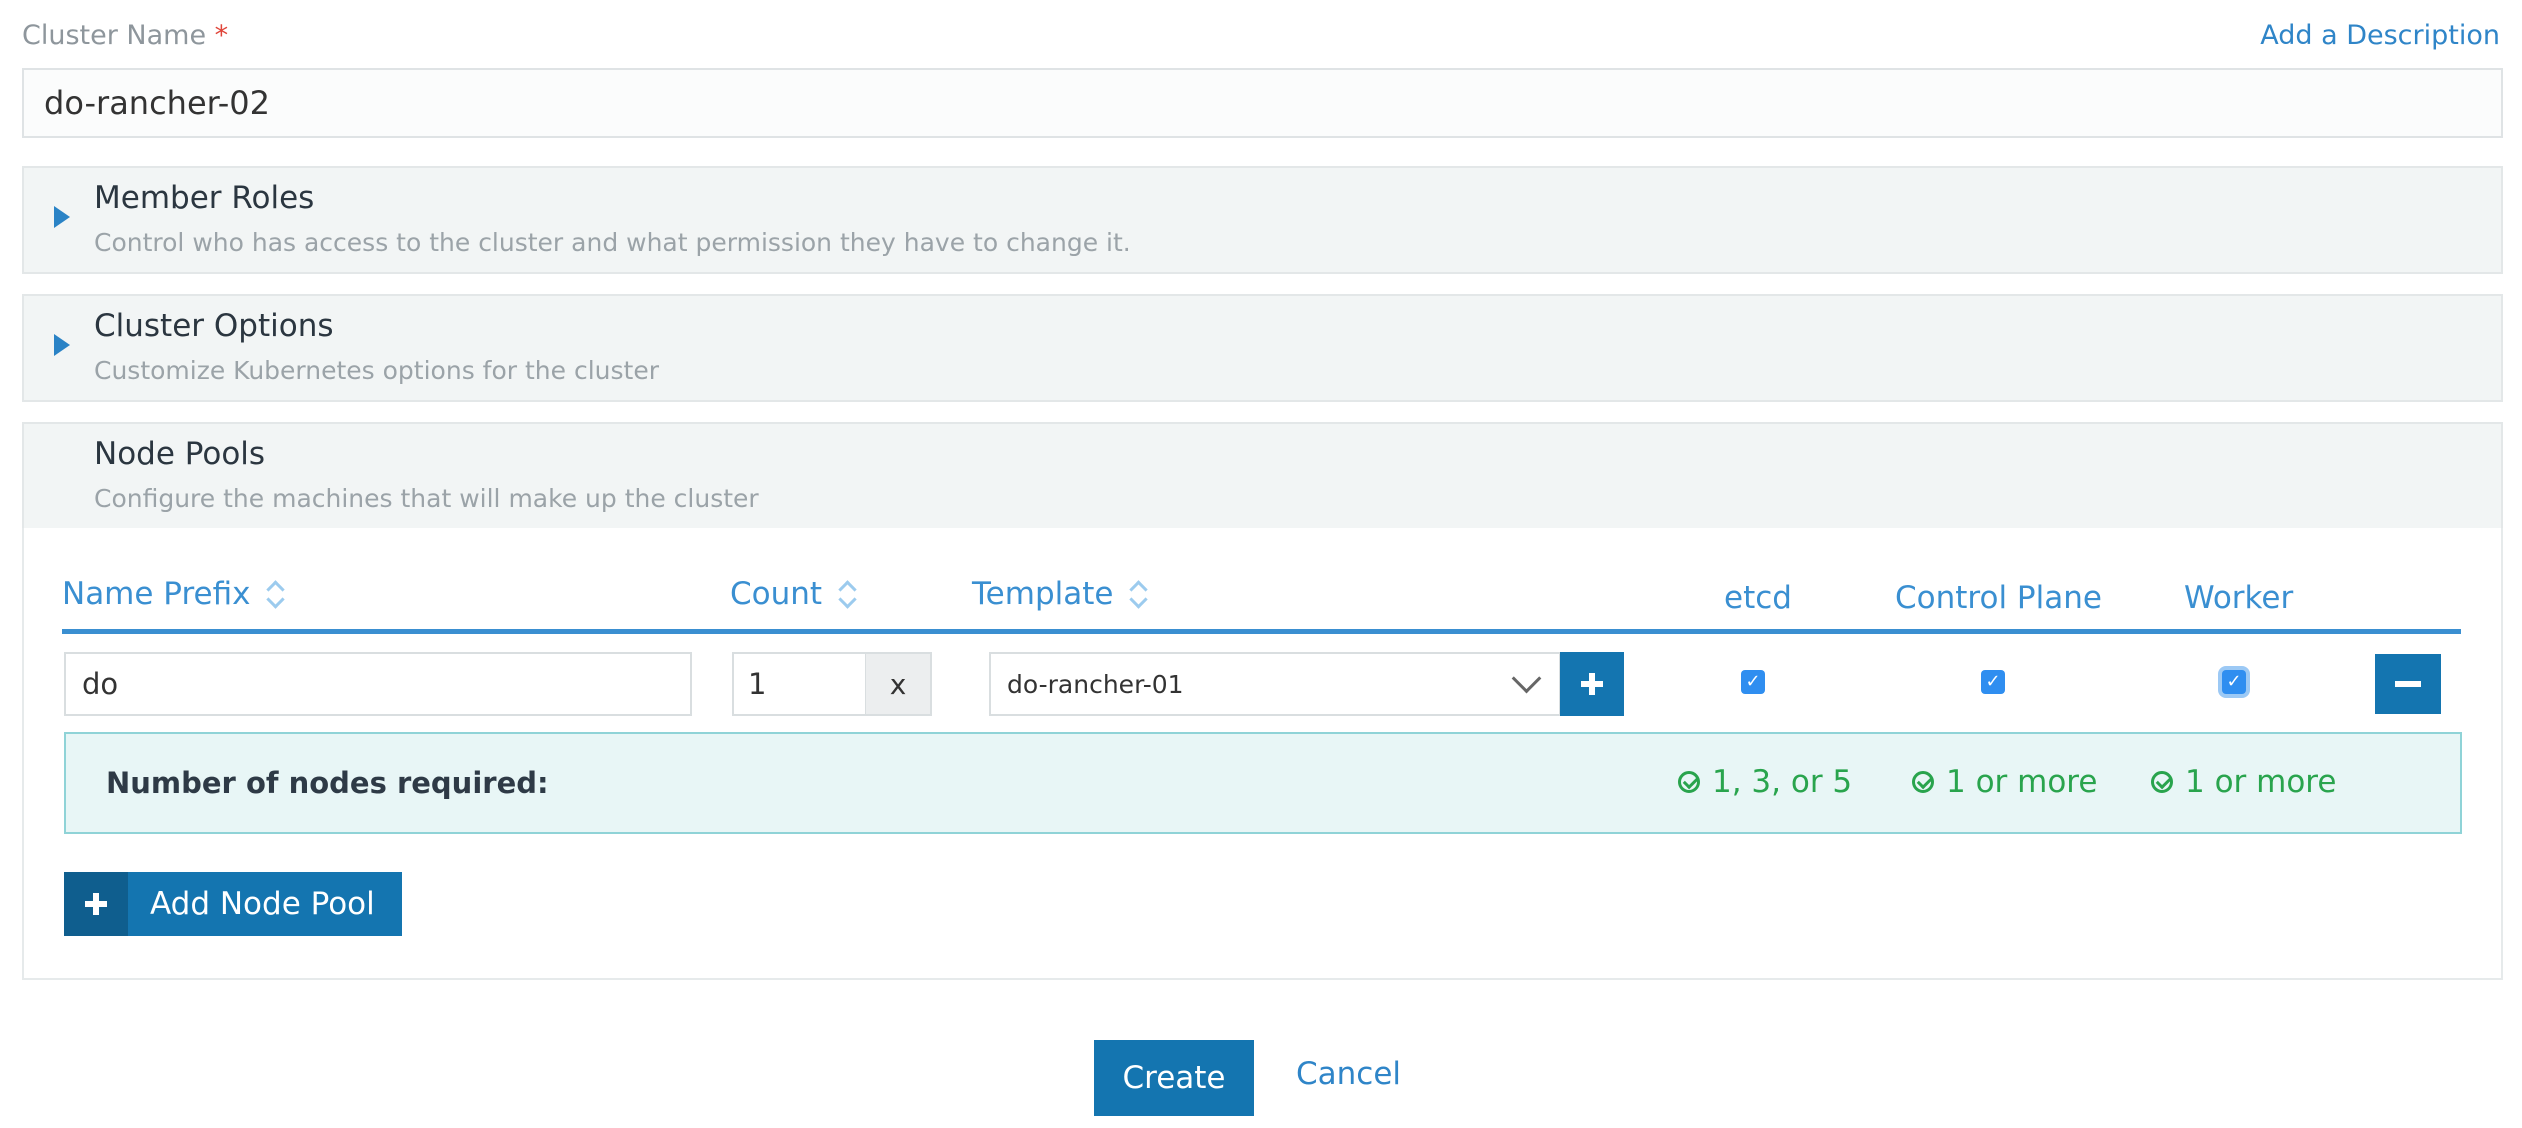 The image size is (2522, 1128). I want to click on worker-checkbox: ✓, so click(2234, 682).